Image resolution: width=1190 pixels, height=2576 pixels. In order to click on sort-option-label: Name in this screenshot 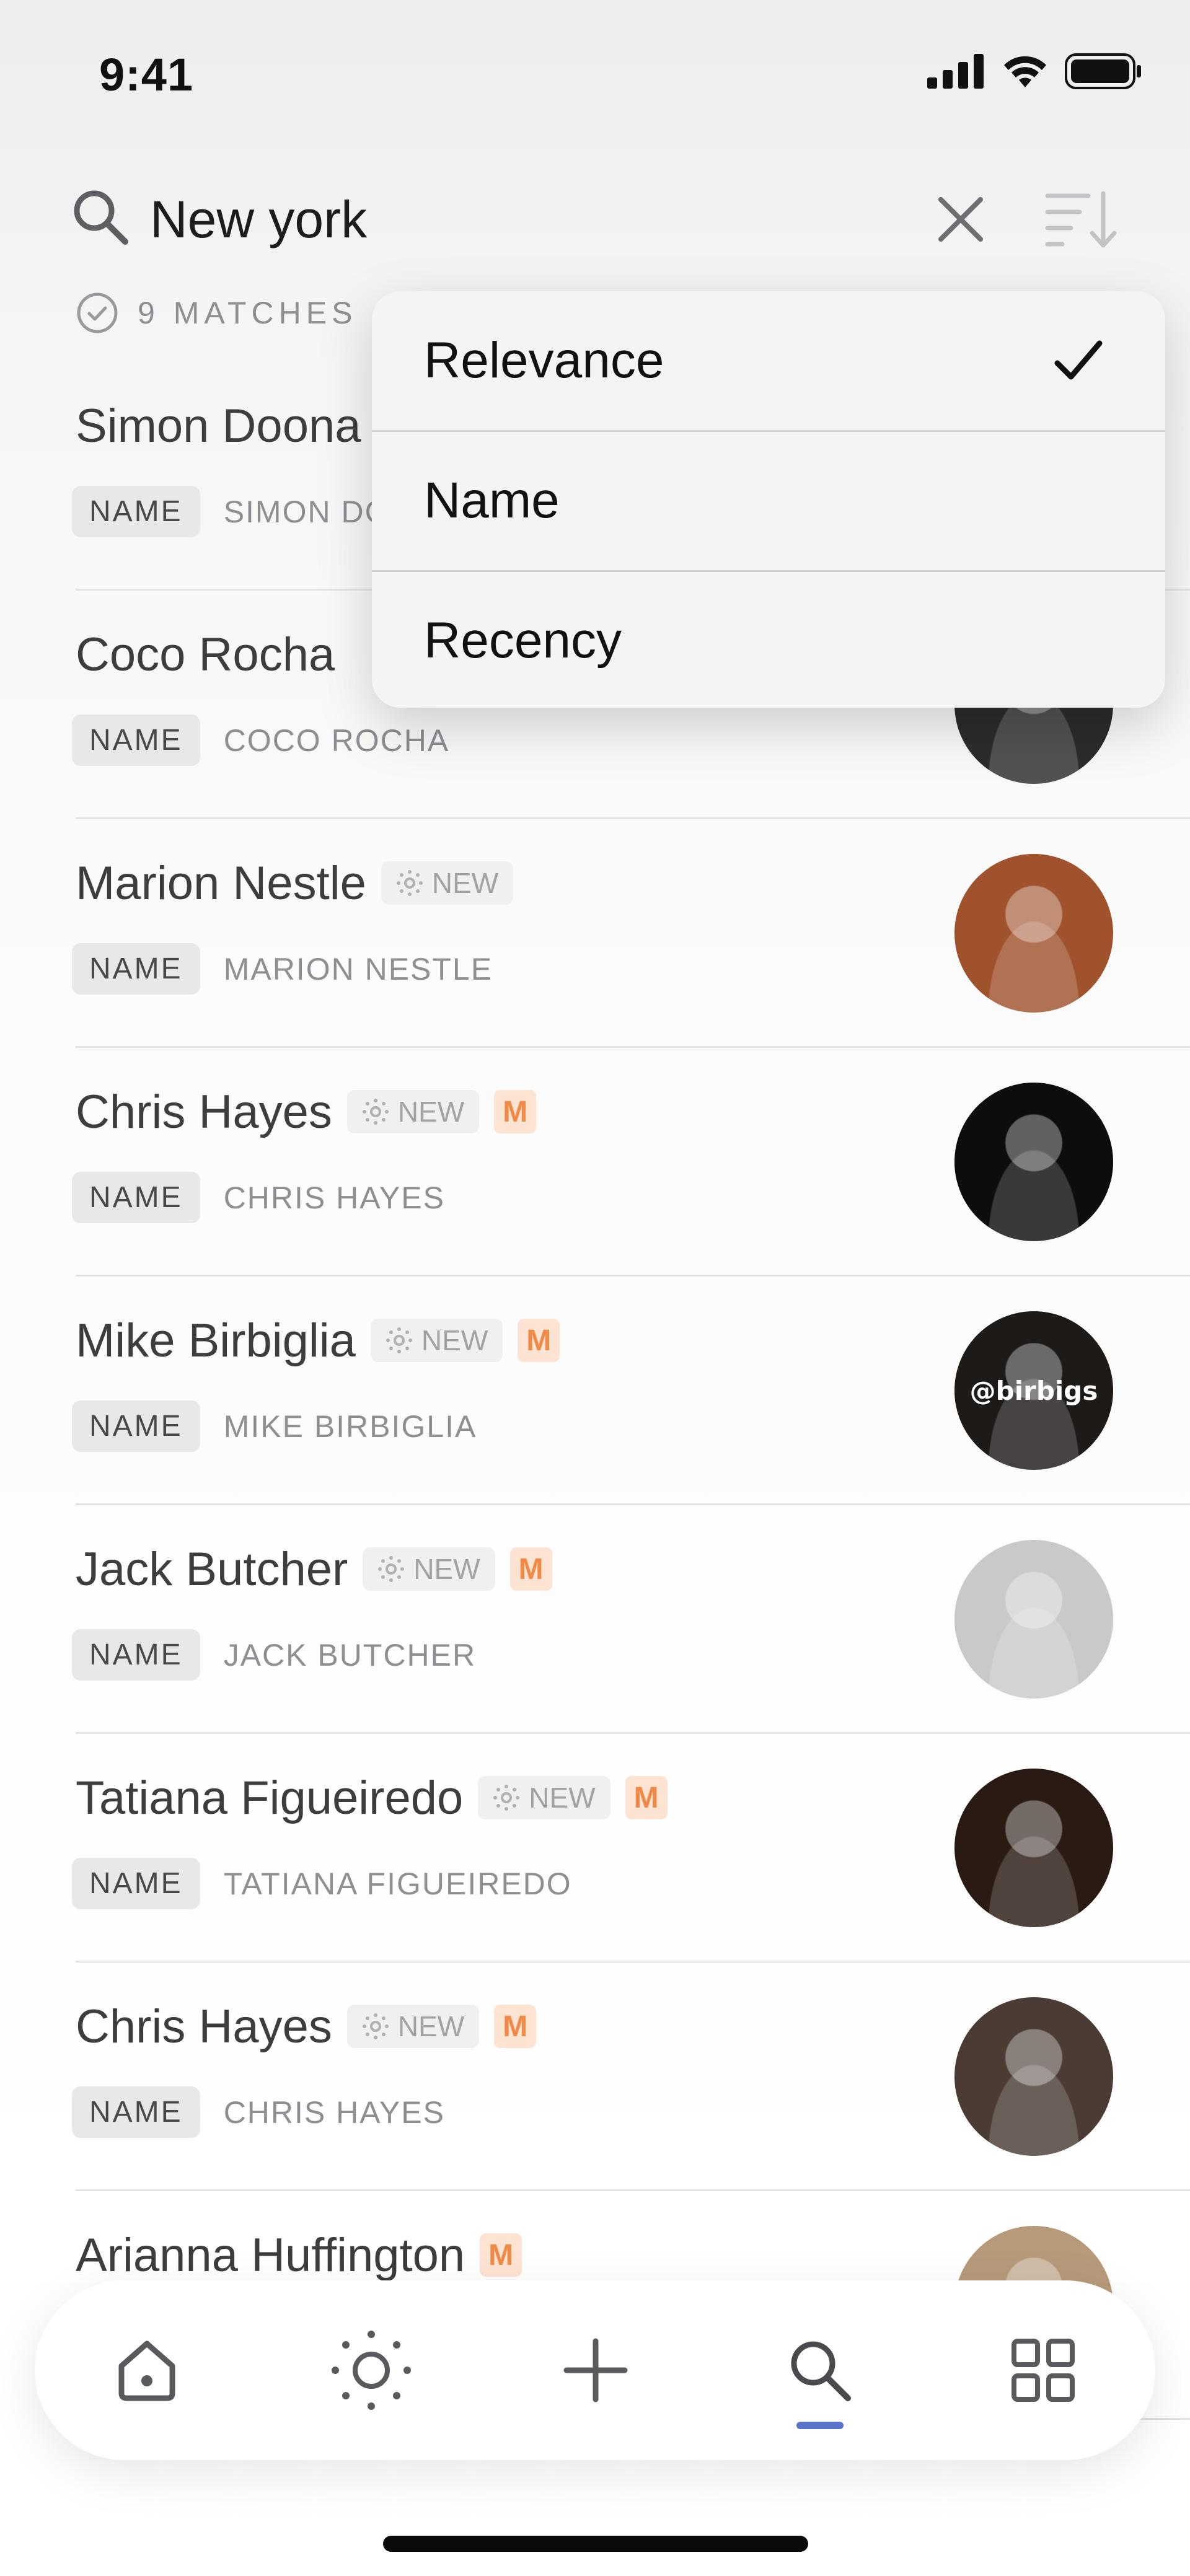, I will do `click(492, 501)`.